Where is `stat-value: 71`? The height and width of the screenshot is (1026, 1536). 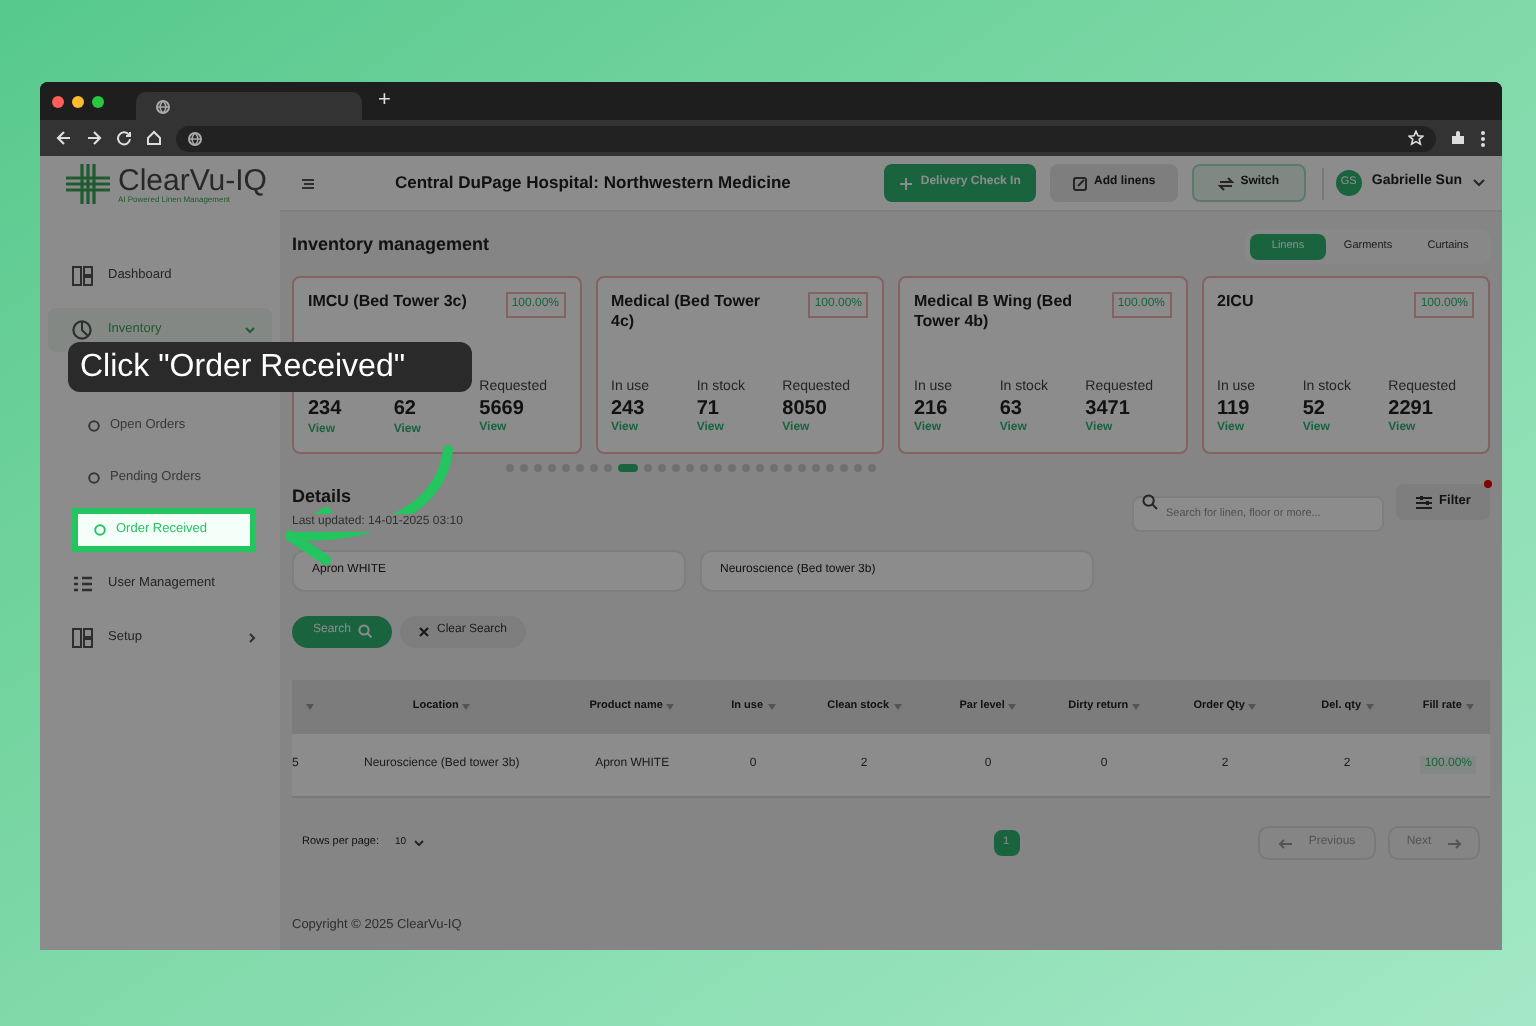
stat-value: 71 is located at coordinates (708, 409).